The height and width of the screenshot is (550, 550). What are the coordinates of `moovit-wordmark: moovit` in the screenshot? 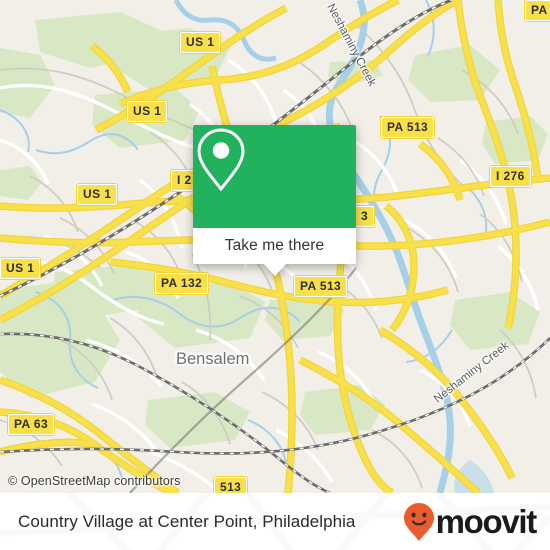 It's located at (486, 521).